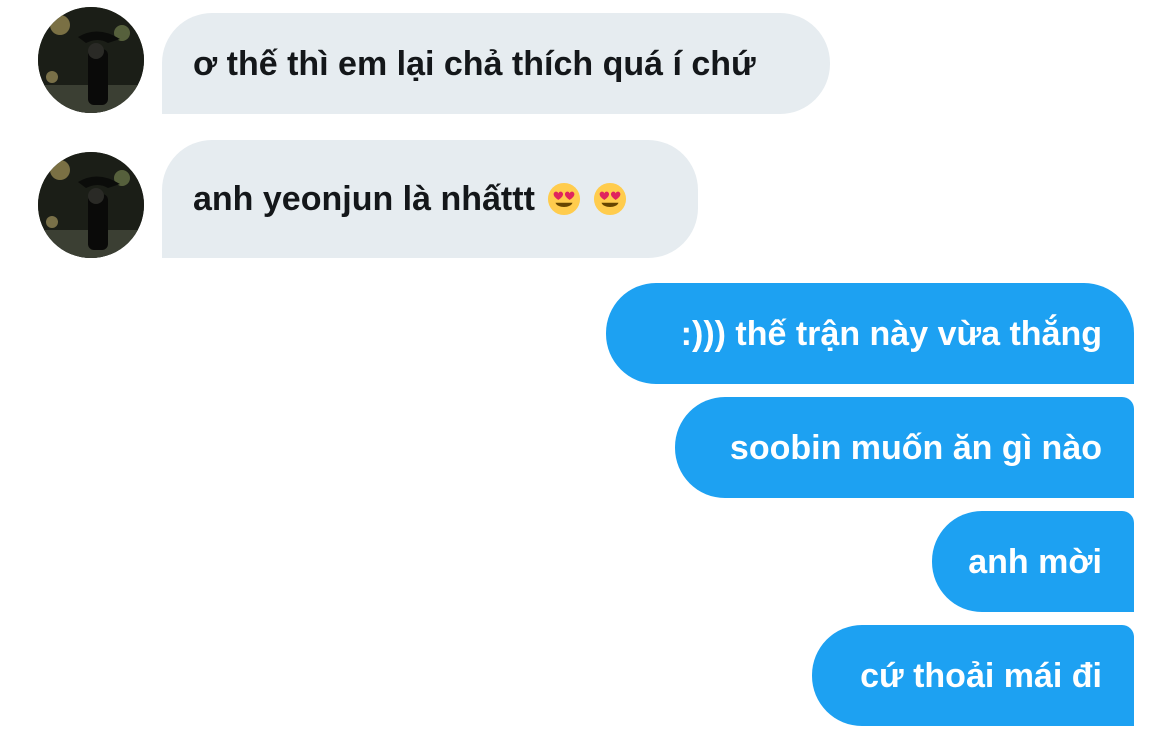  Describe the element at coordinates (981, 675) in the screenshot. I see `message-text: cứ thoải mái đi` at that location.